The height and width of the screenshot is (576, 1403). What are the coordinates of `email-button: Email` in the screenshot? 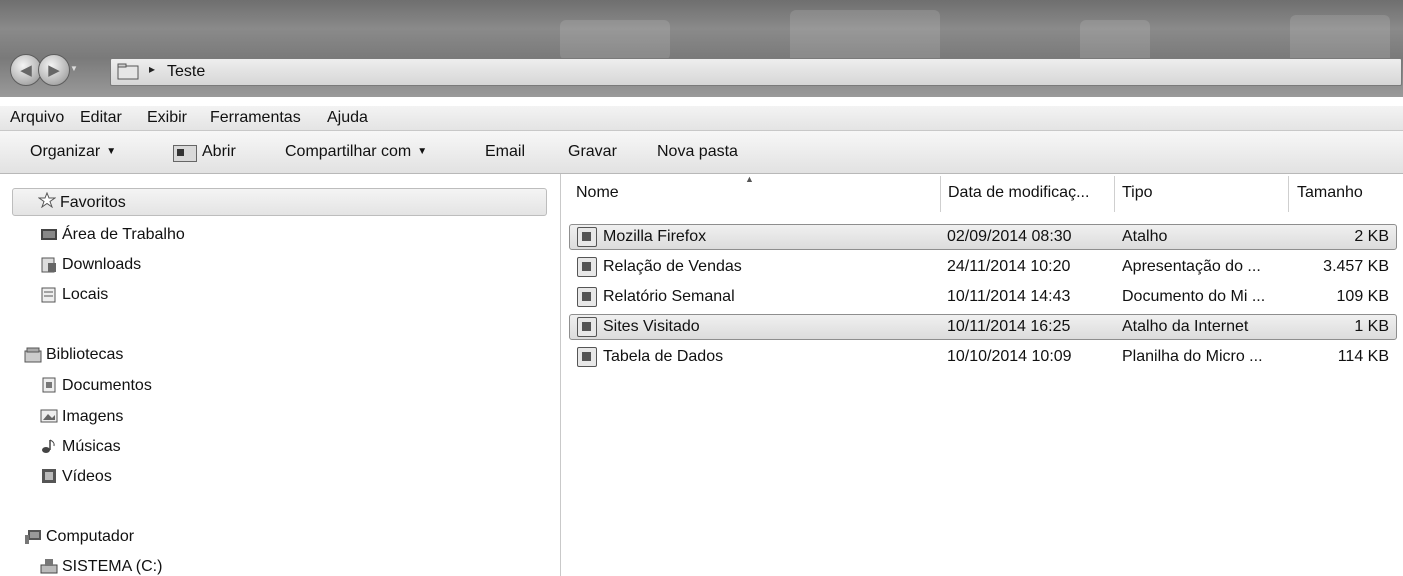 It's located at (505, 152).